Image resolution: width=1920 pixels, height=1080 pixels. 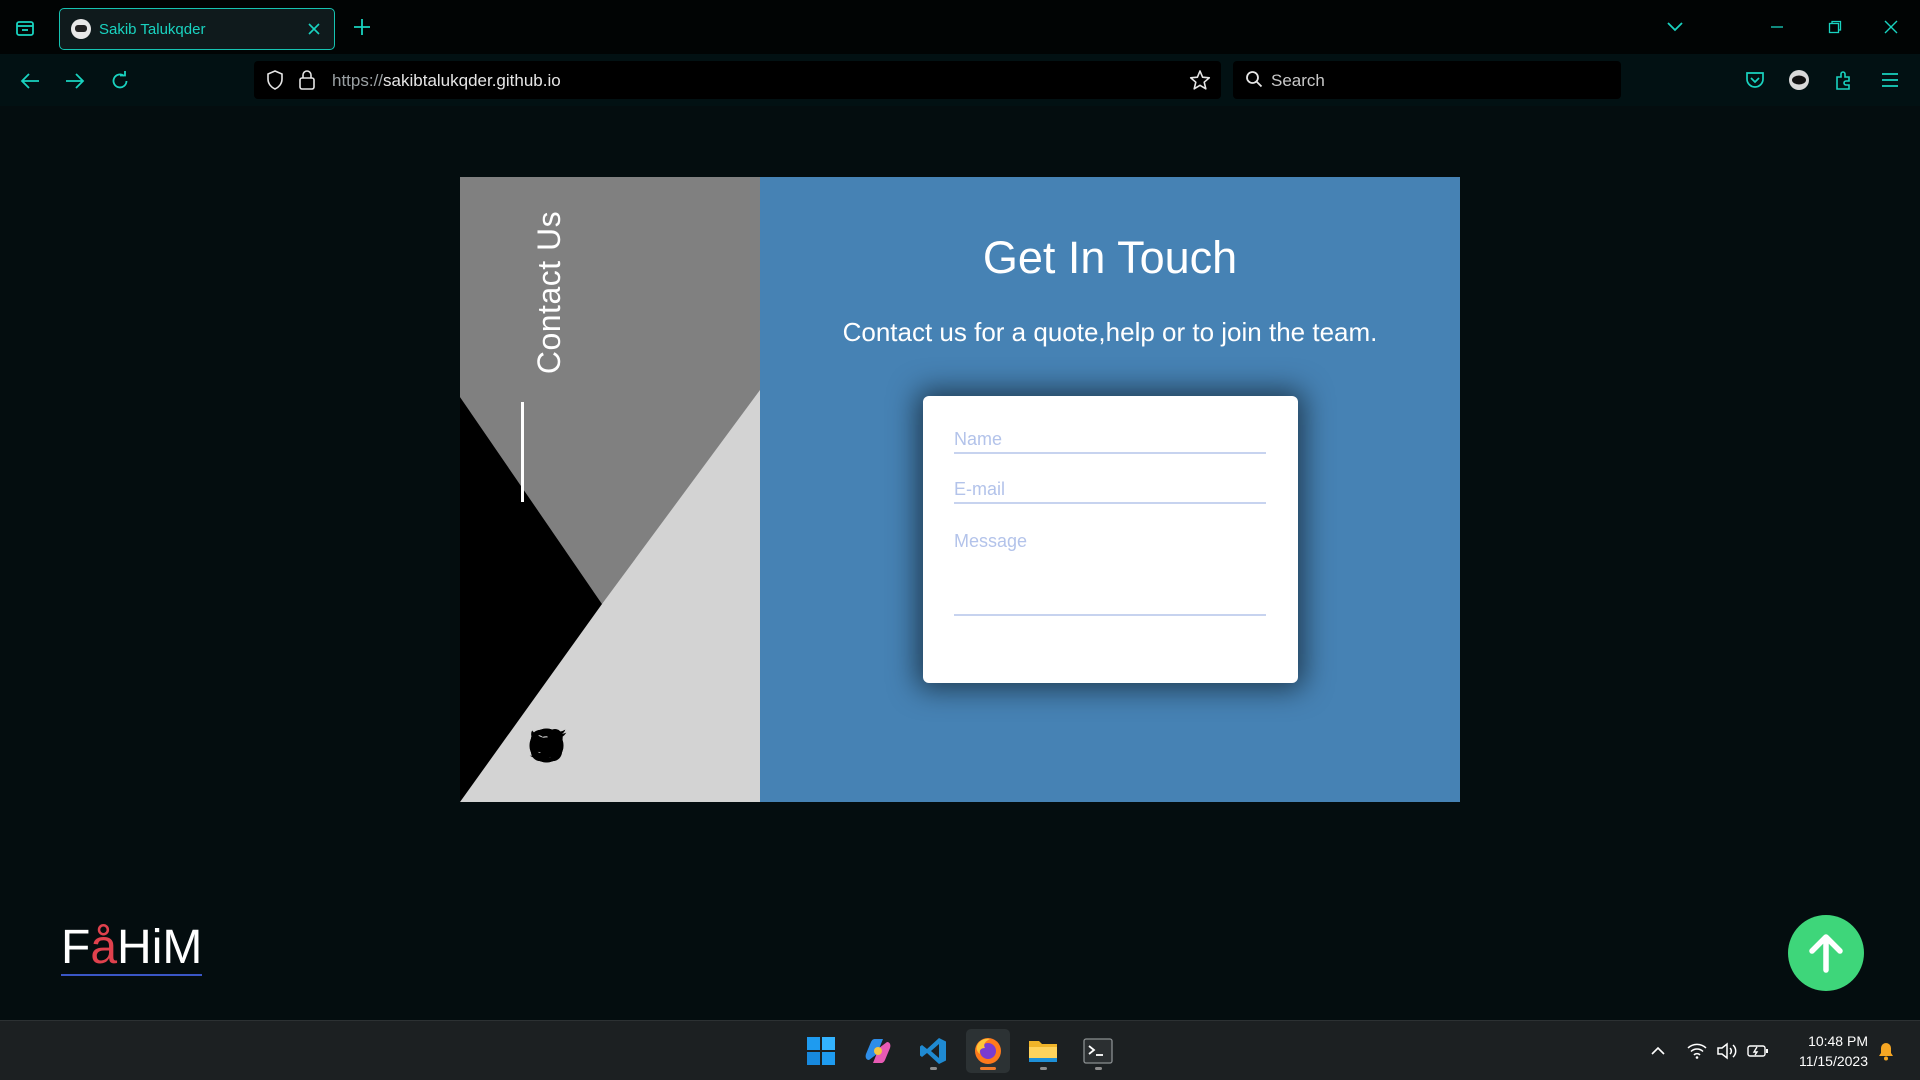 What do you see at coordinates (30, 81) in the screenshot?
I see `back-arrow-icon` at bounding box center [30, 81].